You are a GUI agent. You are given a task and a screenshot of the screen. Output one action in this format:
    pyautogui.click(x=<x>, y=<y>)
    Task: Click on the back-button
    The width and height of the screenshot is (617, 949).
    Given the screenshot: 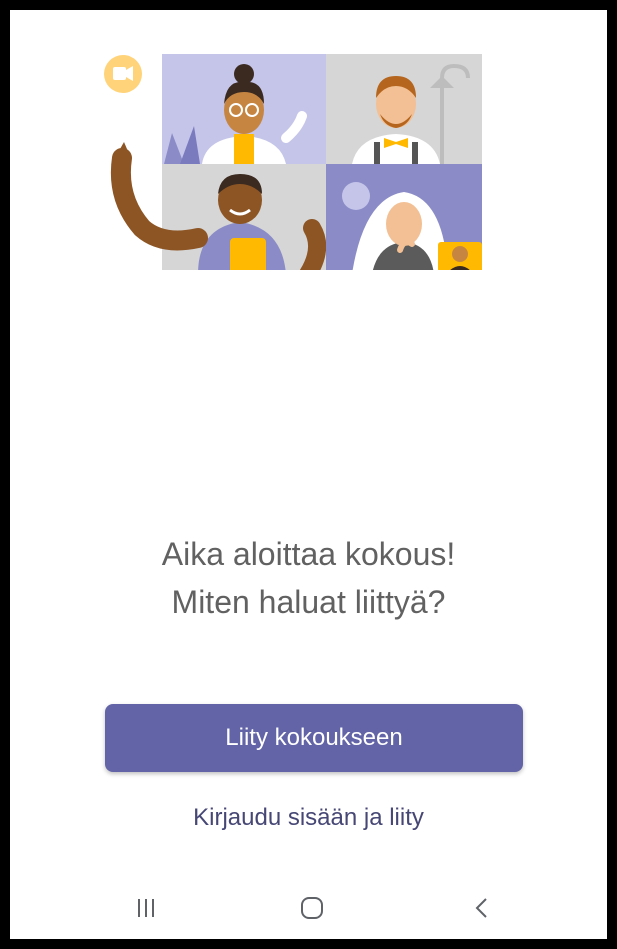 What is the action you would take?
    pyautogui.click(x=482, y=908)
    